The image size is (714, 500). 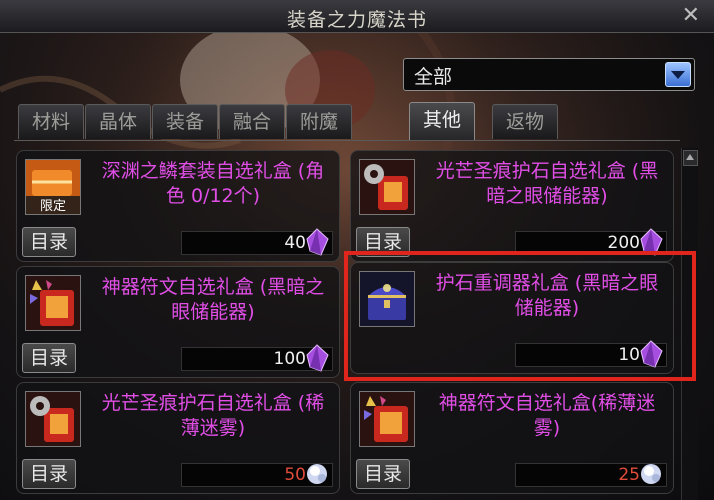 I want to click on close-icon: ✕, so click(x=691, y=15).